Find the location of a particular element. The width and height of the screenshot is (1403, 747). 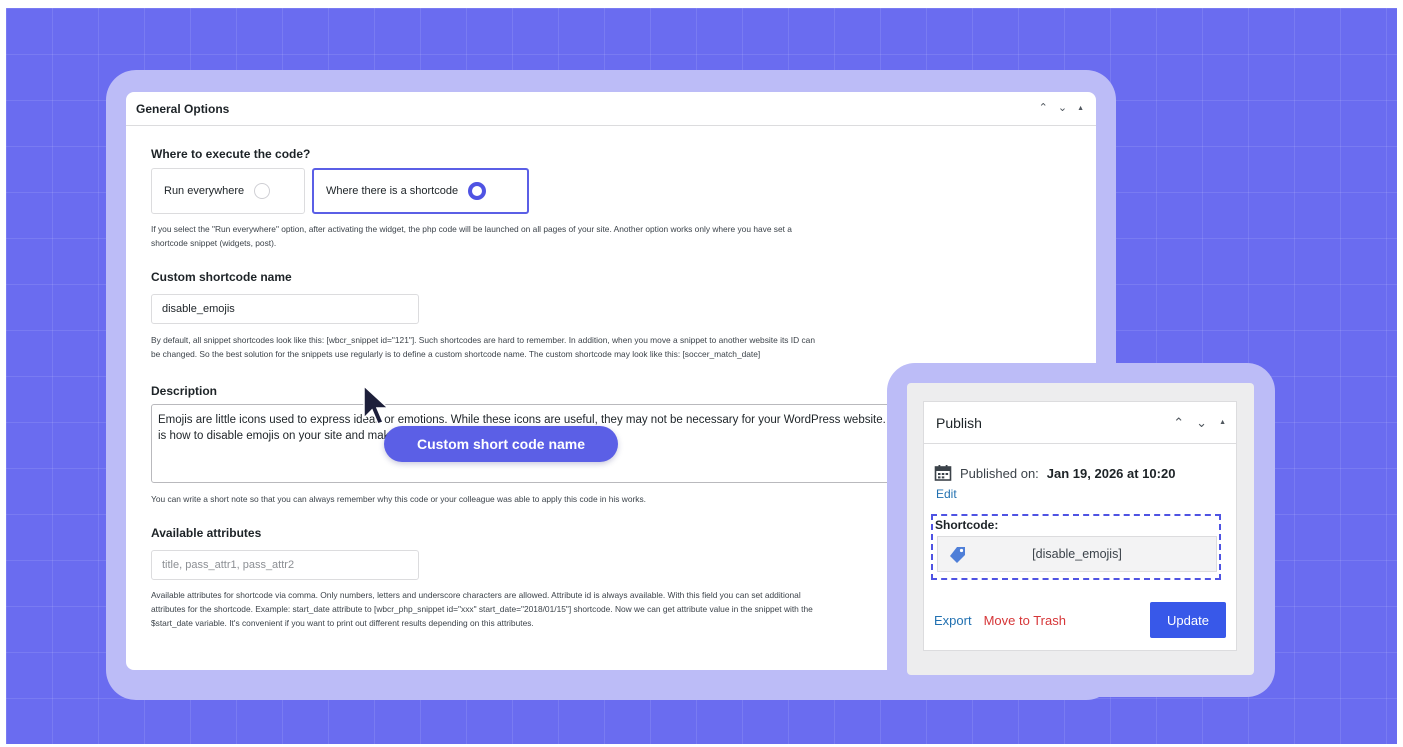

panel-title: General Options is located at coordinates (183, 108).